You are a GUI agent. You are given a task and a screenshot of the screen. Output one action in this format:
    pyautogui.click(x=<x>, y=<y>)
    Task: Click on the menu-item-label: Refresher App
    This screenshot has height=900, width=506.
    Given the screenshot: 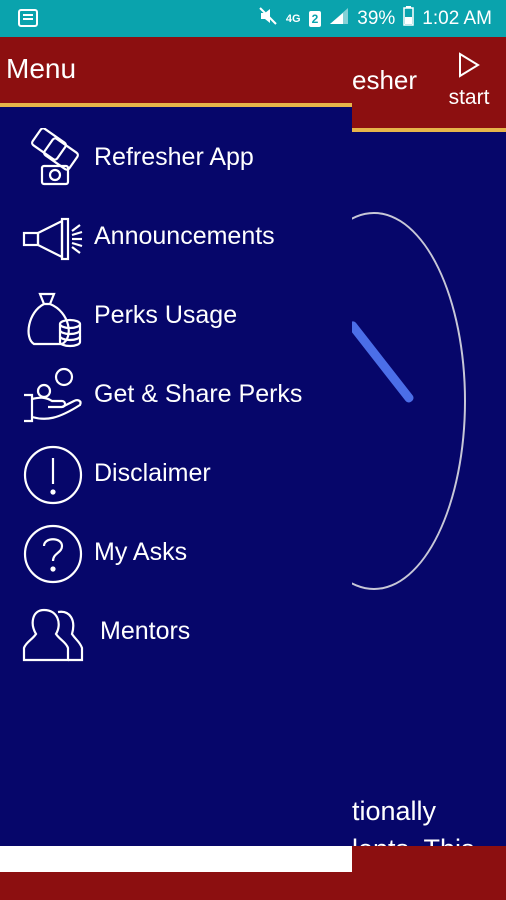 What is the action you would take?
    pyautogui.click(x=174, y=157)
    